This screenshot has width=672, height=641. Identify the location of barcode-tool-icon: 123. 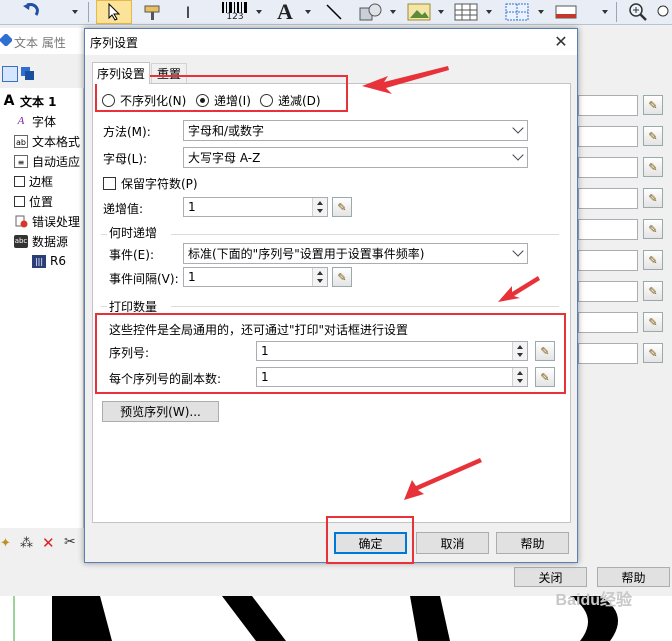
(235, 12).